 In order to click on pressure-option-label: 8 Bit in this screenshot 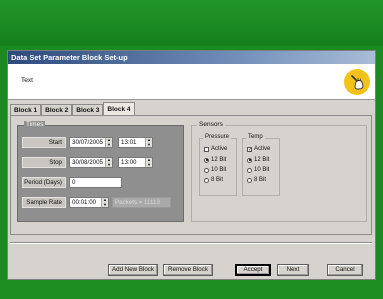, I will do `click(217, 180)`.